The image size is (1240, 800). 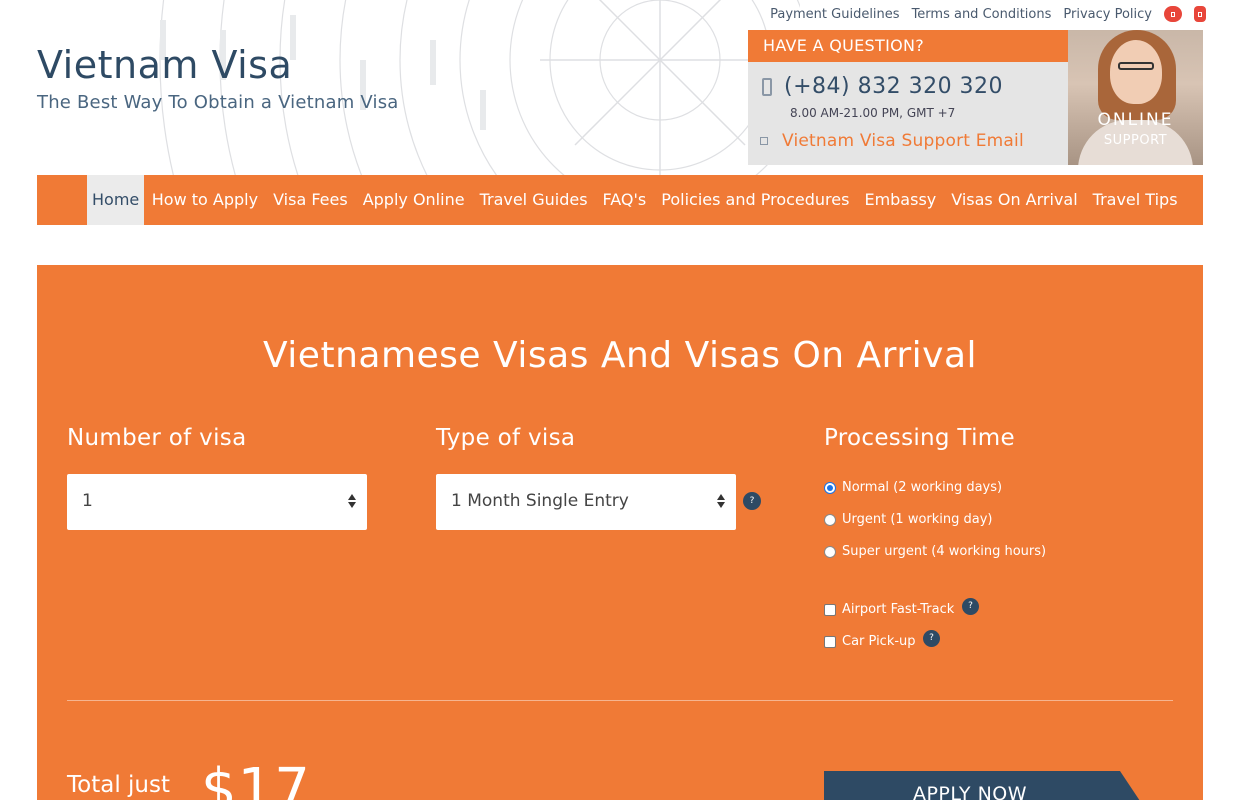 I want to click on nav-item-policies: Policies and Procedures, so click(x=755, y=200).